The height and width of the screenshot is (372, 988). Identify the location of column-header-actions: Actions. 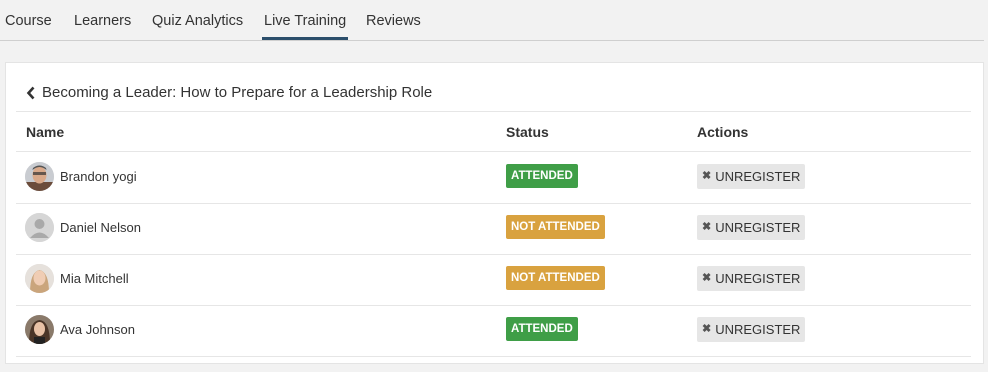
(723, 132).